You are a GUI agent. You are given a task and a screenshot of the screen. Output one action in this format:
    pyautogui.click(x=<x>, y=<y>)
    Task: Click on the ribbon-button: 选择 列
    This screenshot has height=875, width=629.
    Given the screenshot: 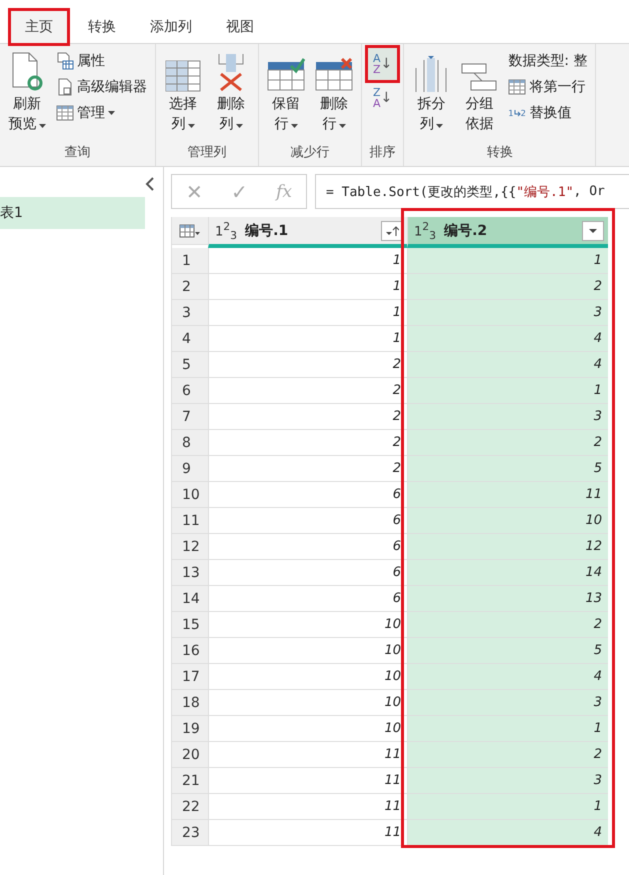 What is the action you would take?
    pyautogui.click(x=183, y=95)
    